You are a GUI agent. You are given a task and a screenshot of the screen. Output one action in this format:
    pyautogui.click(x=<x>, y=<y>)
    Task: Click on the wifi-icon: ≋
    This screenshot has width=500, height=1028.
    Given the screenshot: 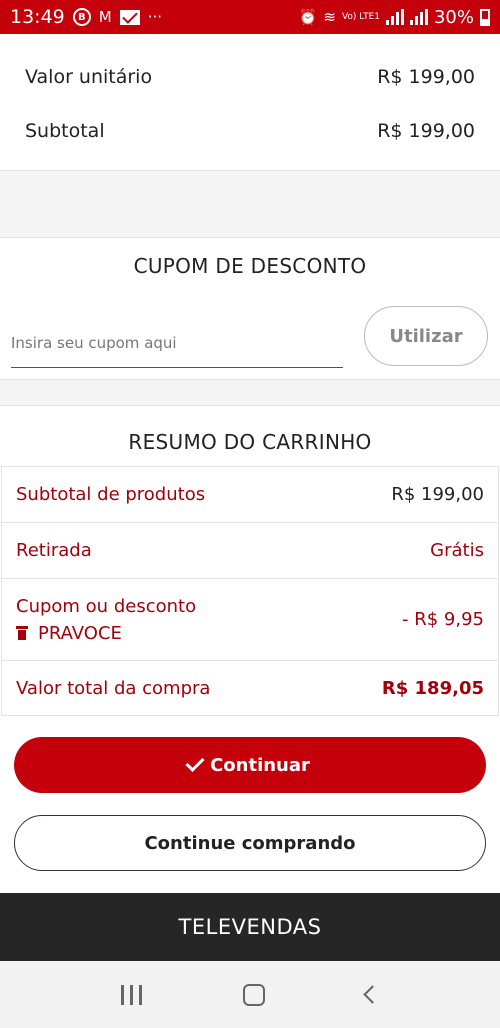 What is the action you would take?
    pyautogui.click(x=329, y=16)
    